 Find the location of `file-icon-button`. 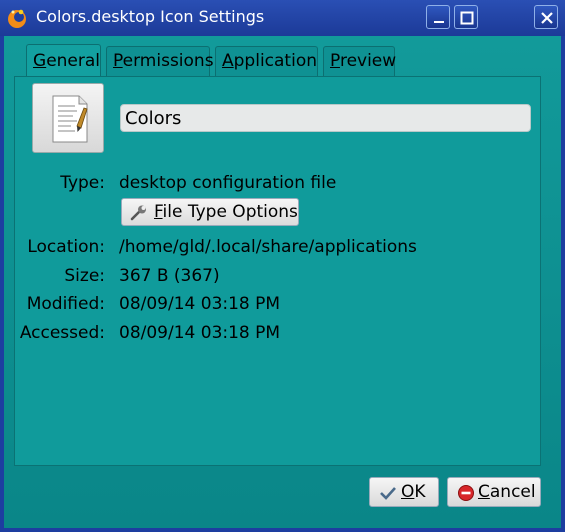

file-icon-button is located at coordinates (68, 118).